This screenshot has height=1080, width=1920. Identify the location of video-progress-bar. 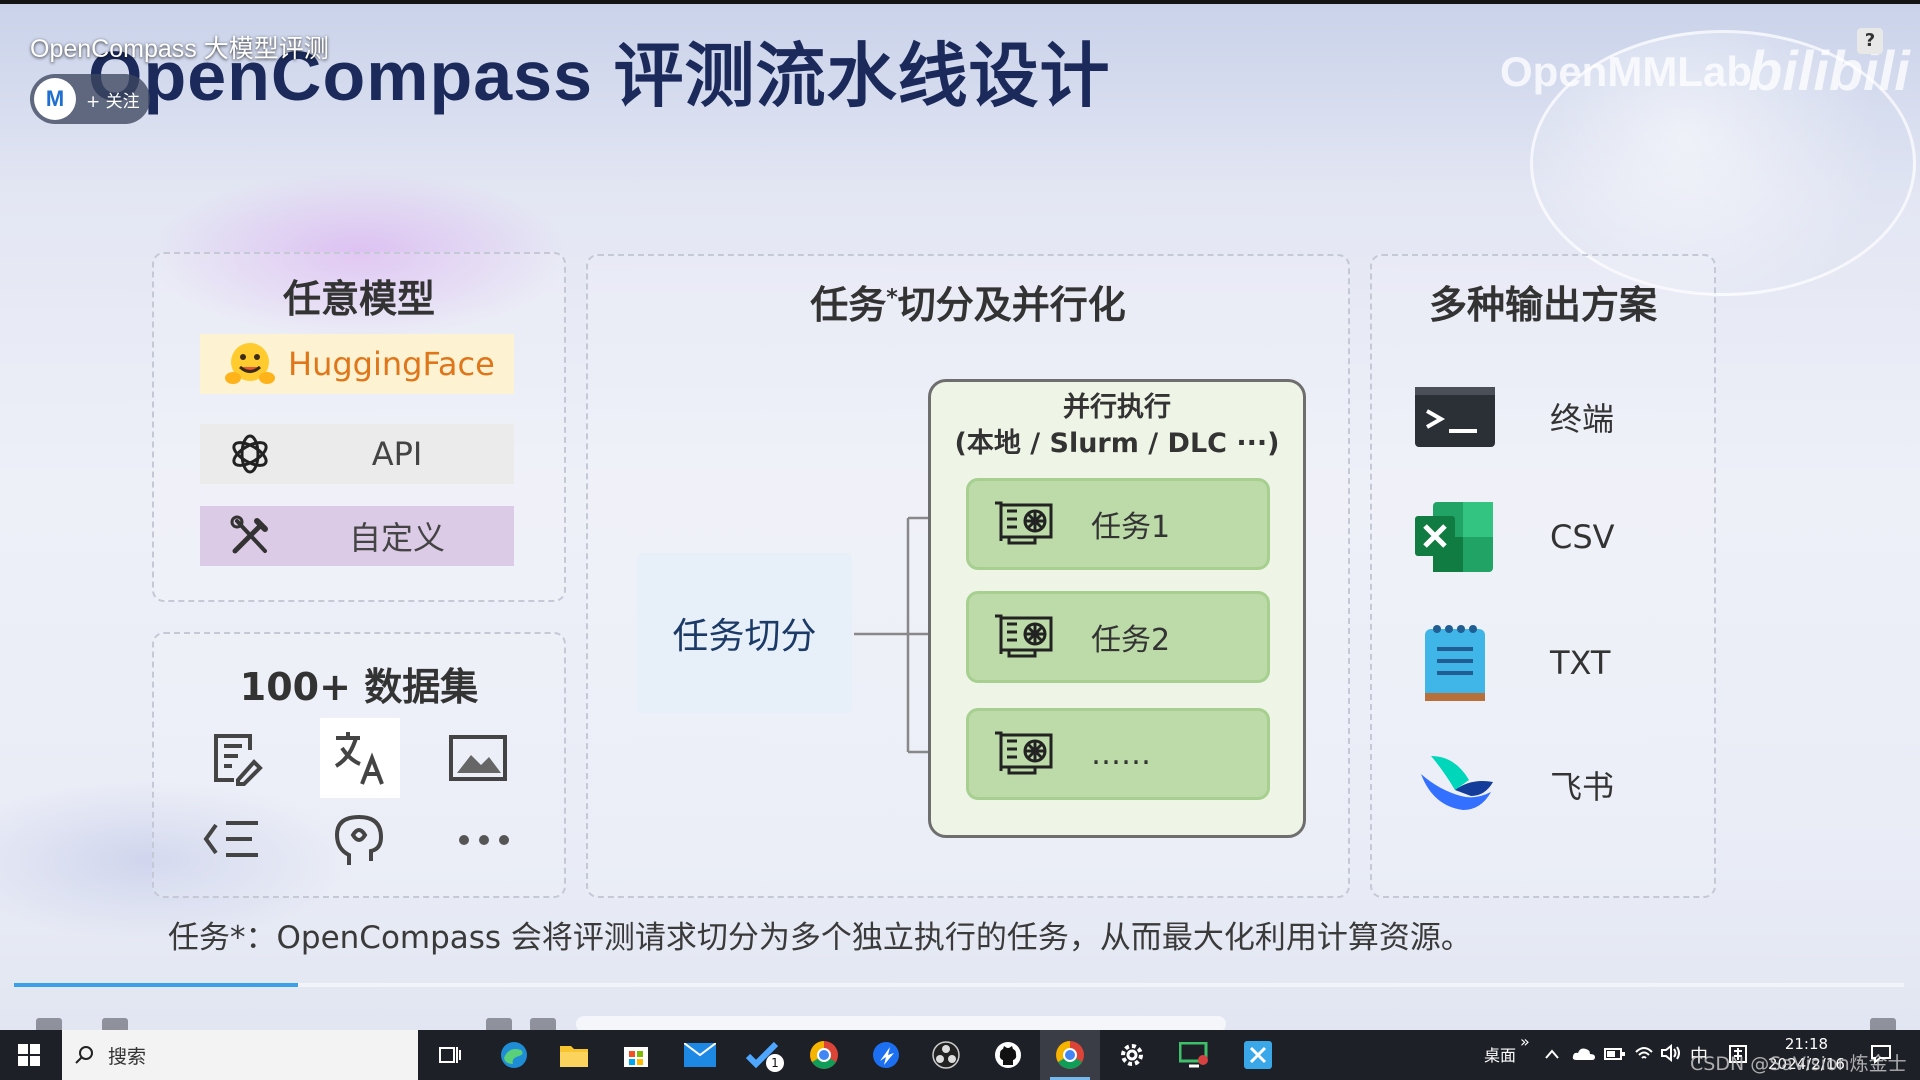
(959, 985).